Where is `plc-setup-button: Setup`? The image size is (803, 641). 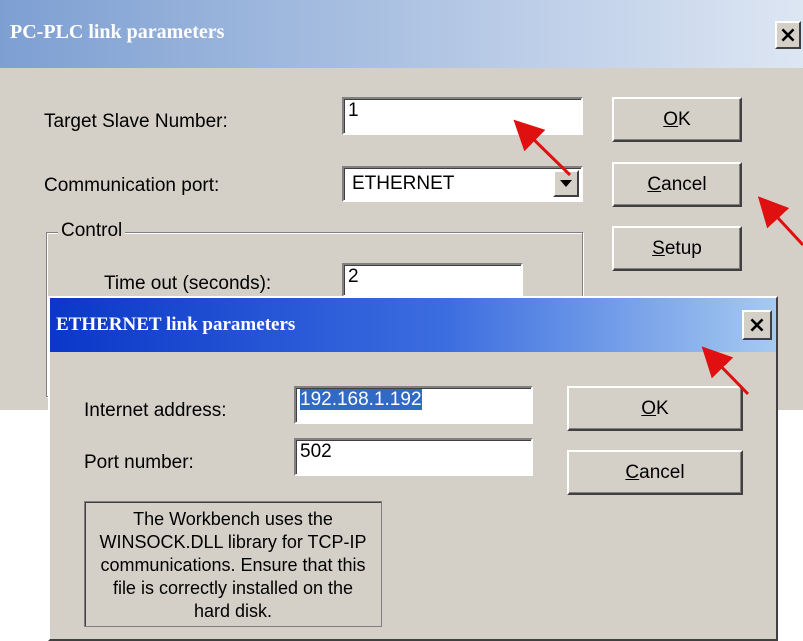 plc-setup-button: Setup is located at coordinates (677, 248).